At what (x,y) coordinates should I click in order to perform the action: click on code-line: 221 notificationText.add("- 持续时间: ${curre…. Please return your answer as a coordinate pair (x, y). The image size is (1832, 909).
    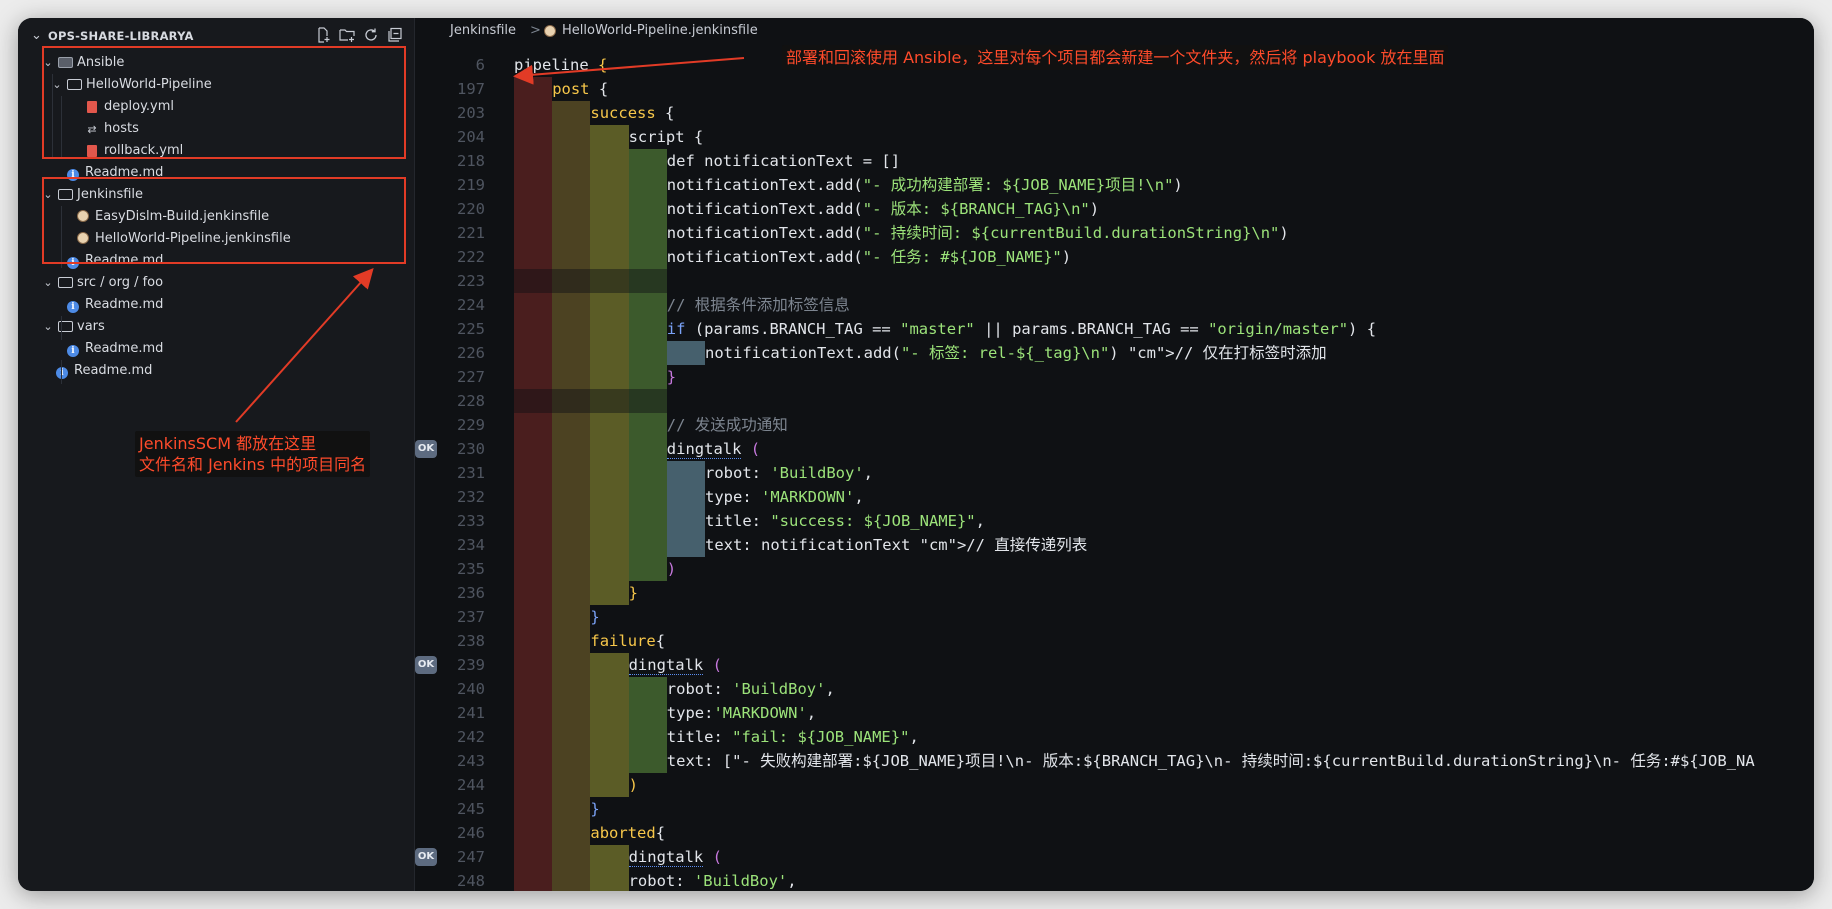
    Looking at the image, I should click on (1114, 233).